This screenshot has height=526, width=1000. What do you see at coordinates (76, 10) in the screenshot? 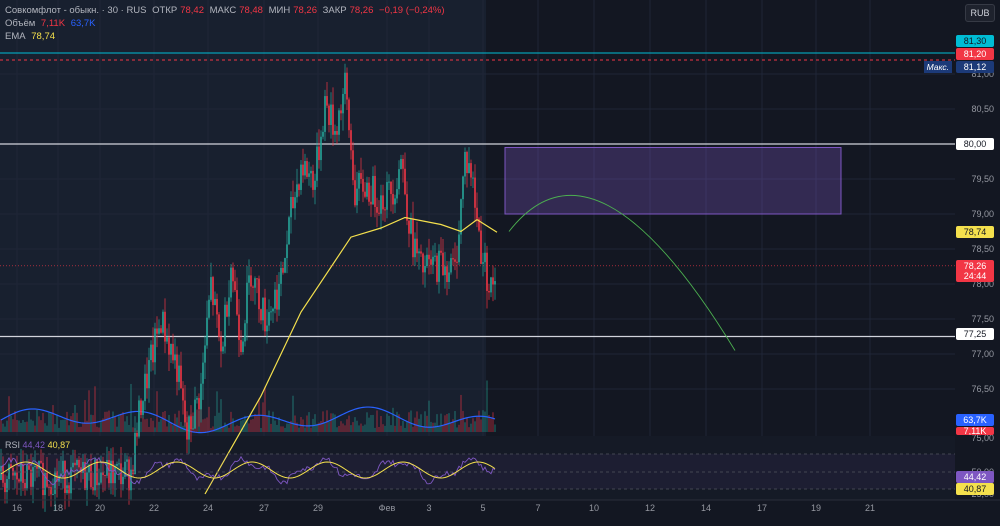
I see `symbol-title: Совкомфлот - обыкн. · 30 · RUS` at bounding box center [76, 10].